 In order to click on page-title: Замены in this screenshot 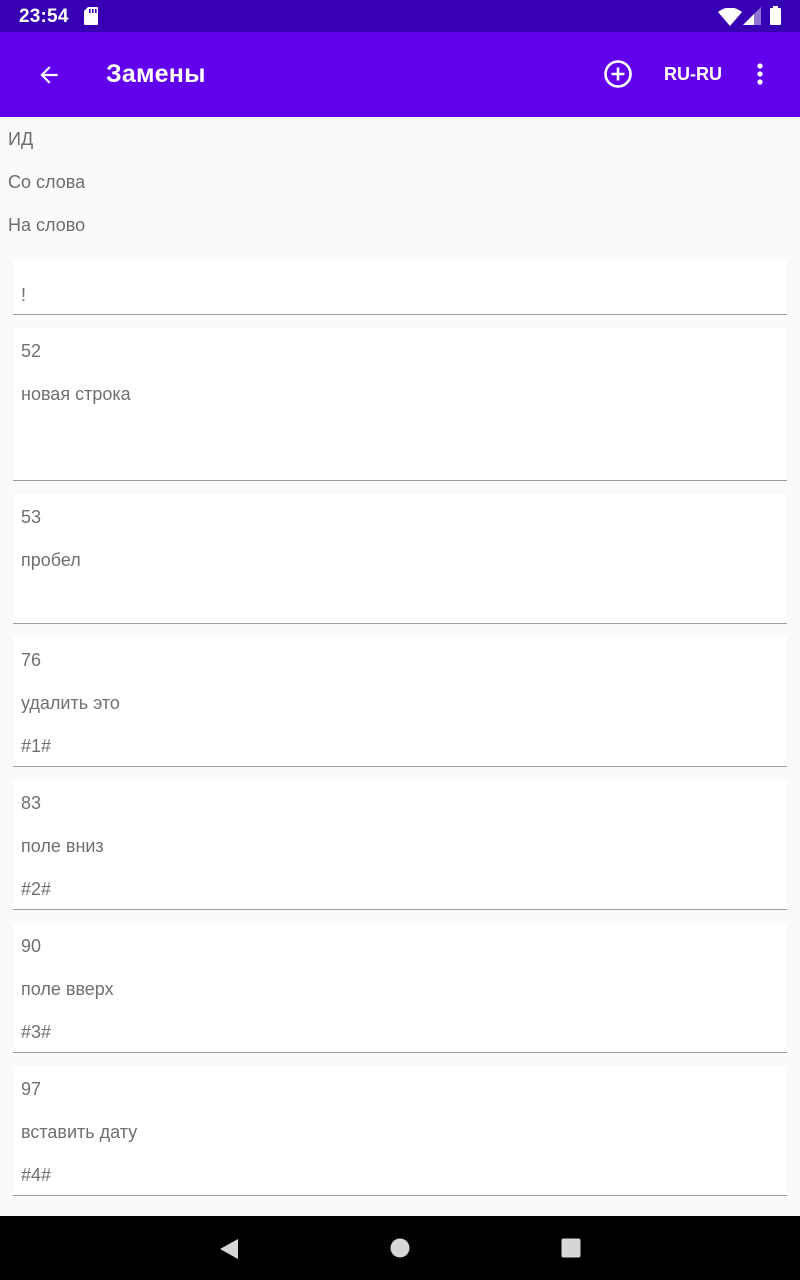, I will do `click(156, 74)`.